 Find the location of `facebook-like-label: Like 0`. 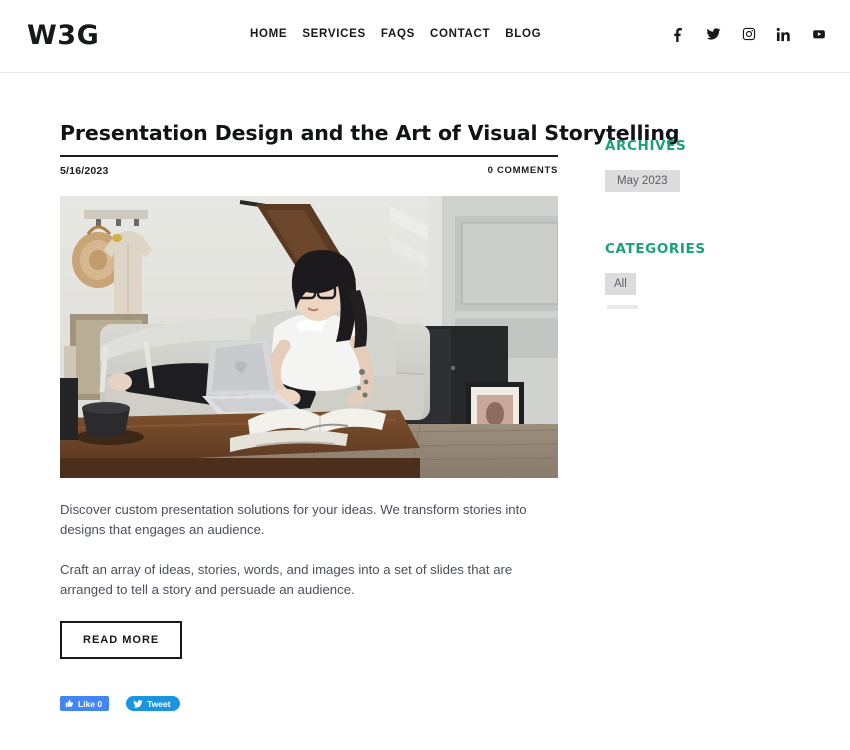

facebook-like-label: Like 0 is located at coordinates (90, 703).